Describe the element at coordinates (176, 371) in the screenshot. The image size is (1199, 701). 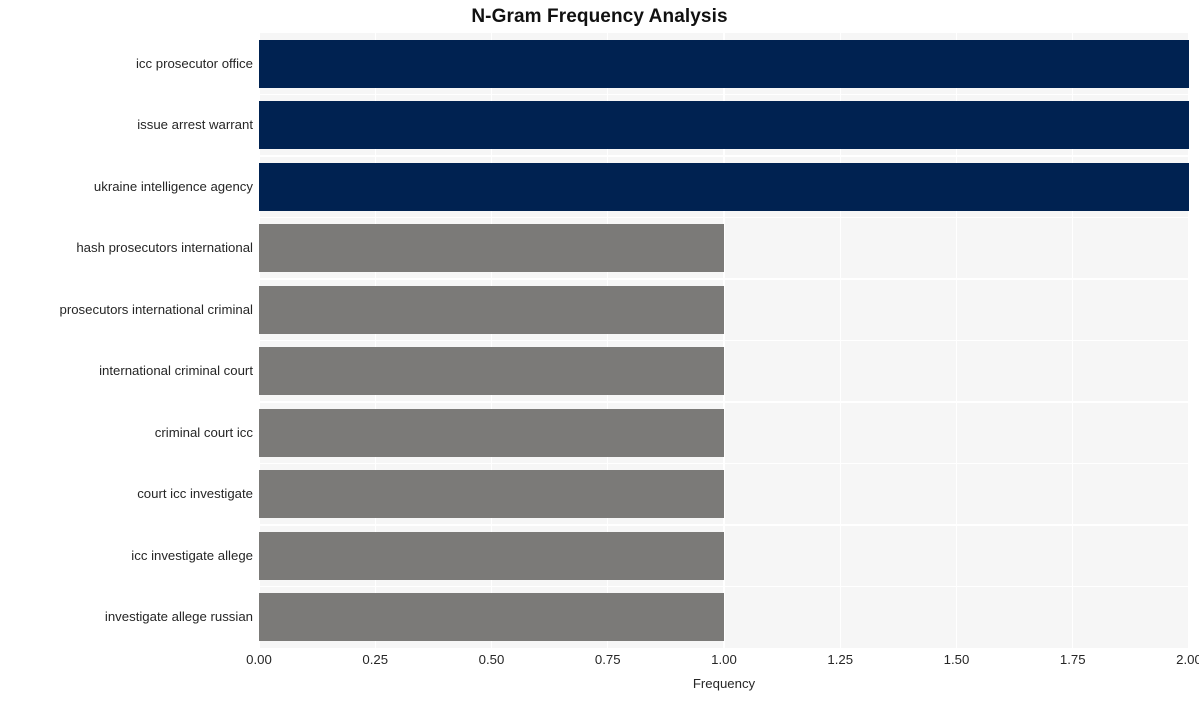
I see `y-tick-label: international criminal court` at that location.